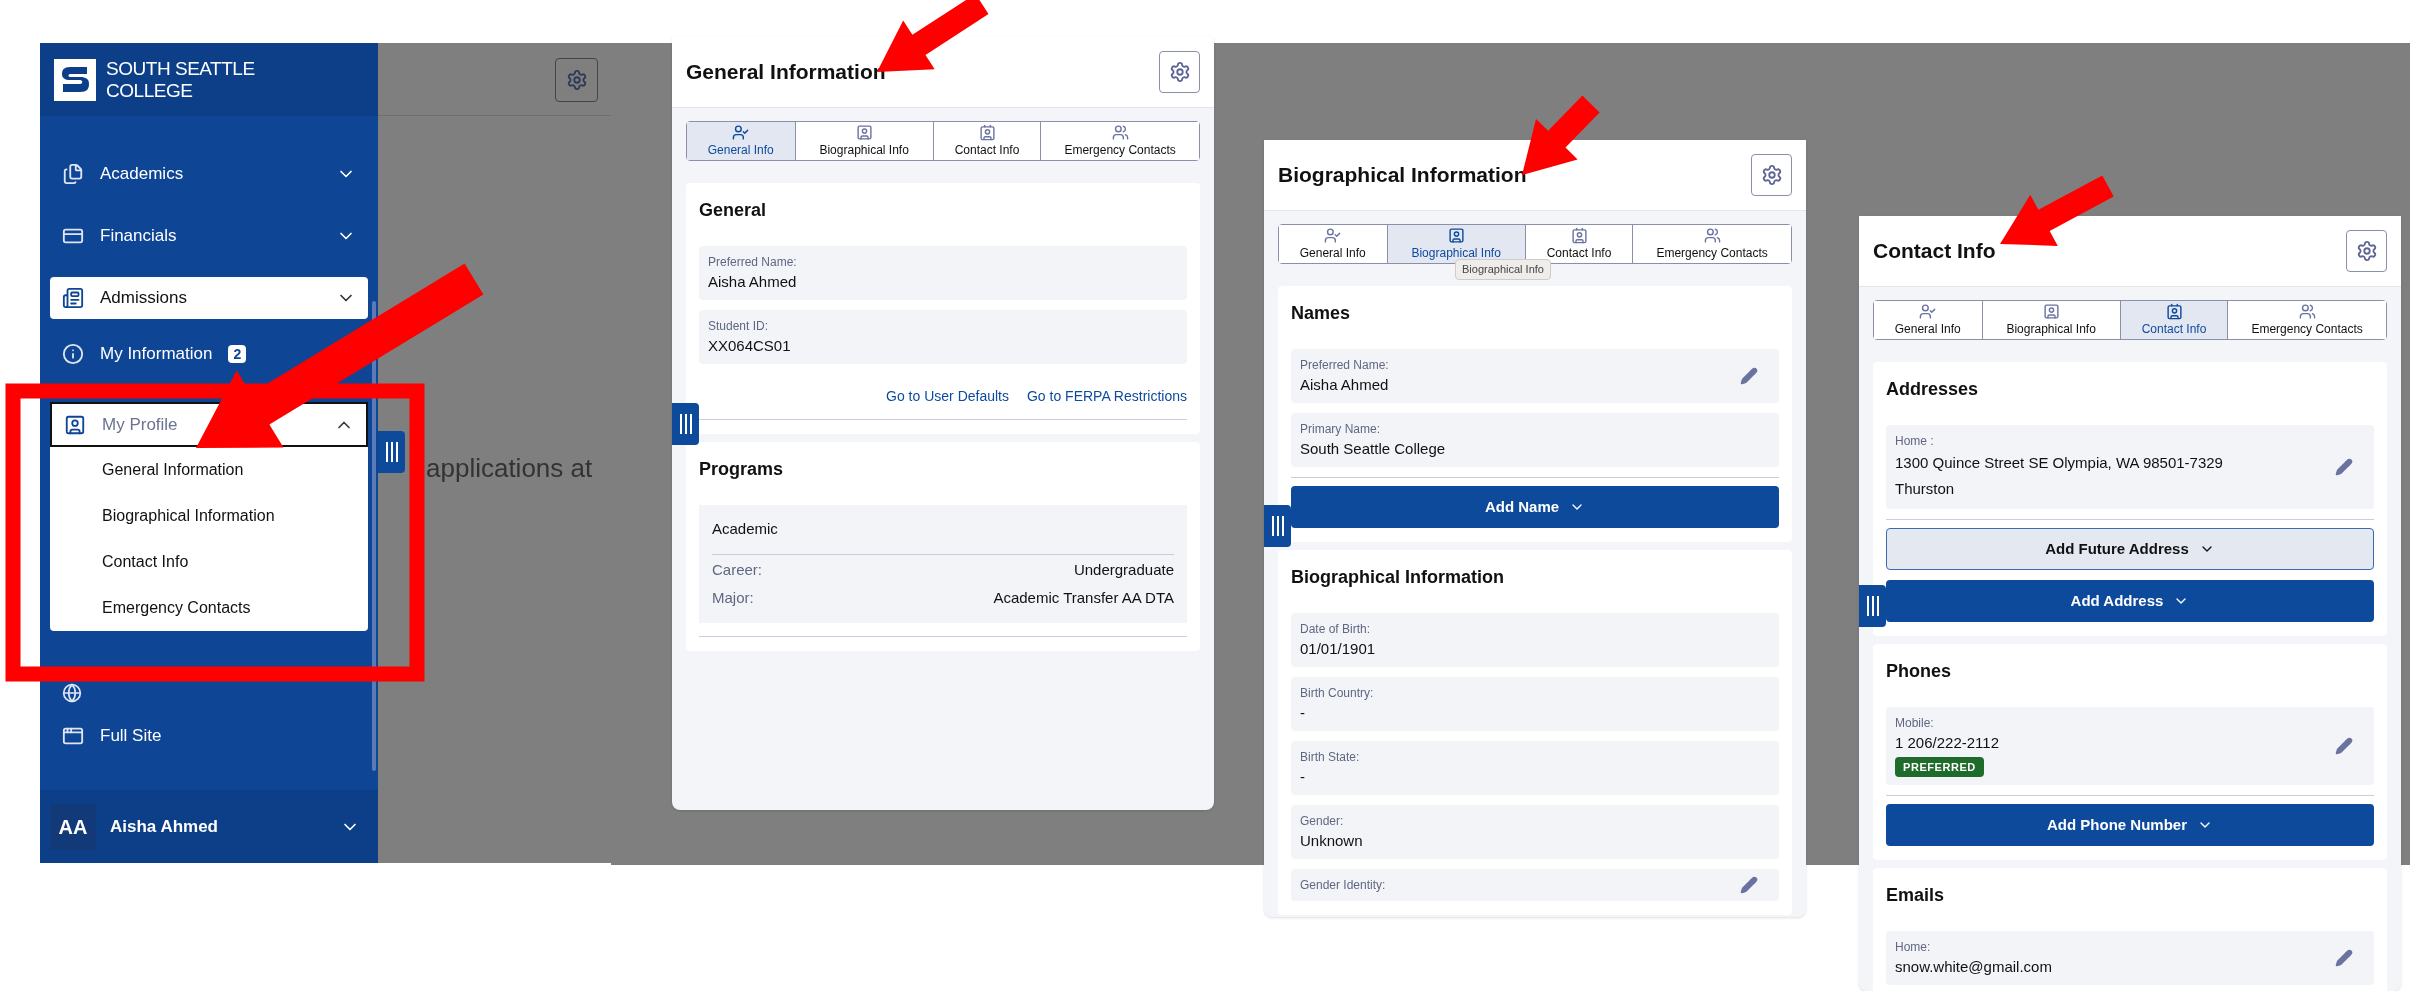 The width and height of the screenshot is (2410, 991). Describe the element at coordinates (943, 337) in the screenshot. I see `info-field: Student ID: XX064CS01` at that location.